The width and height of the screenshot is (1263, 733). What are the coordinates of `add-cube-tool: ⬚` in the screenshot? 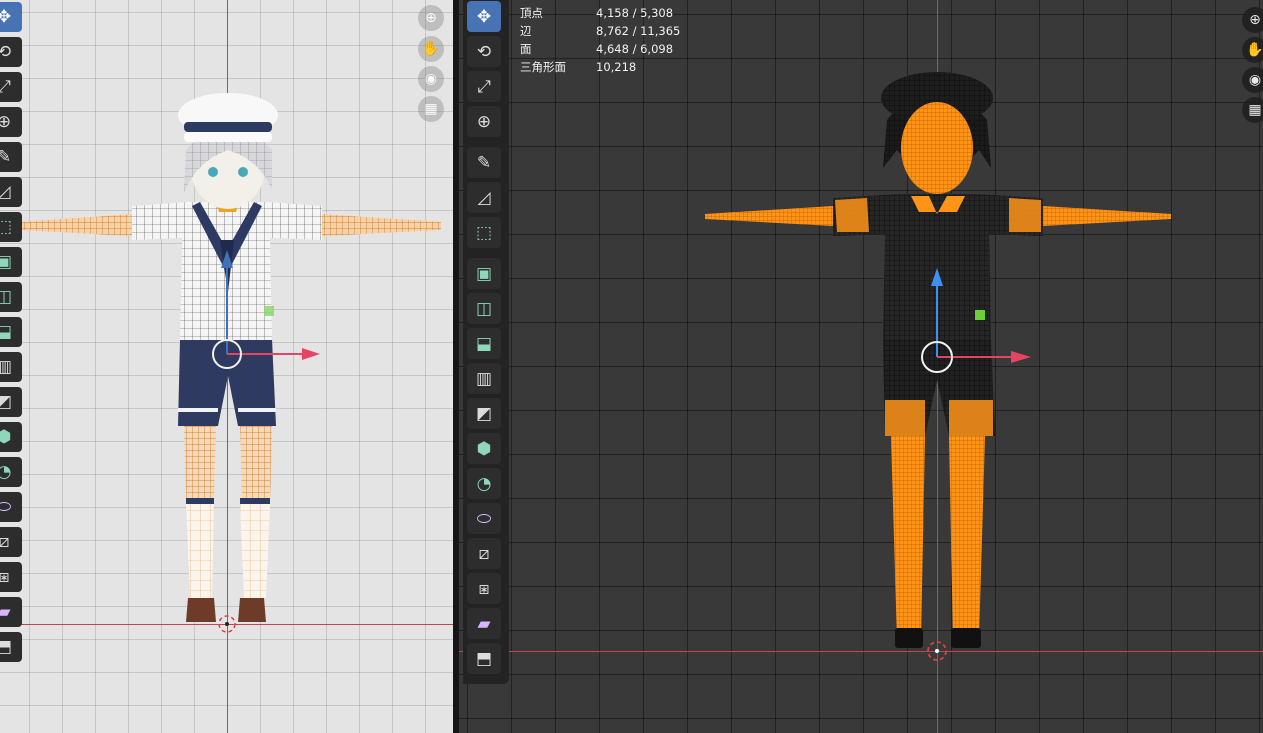 It's located at (484, 232).